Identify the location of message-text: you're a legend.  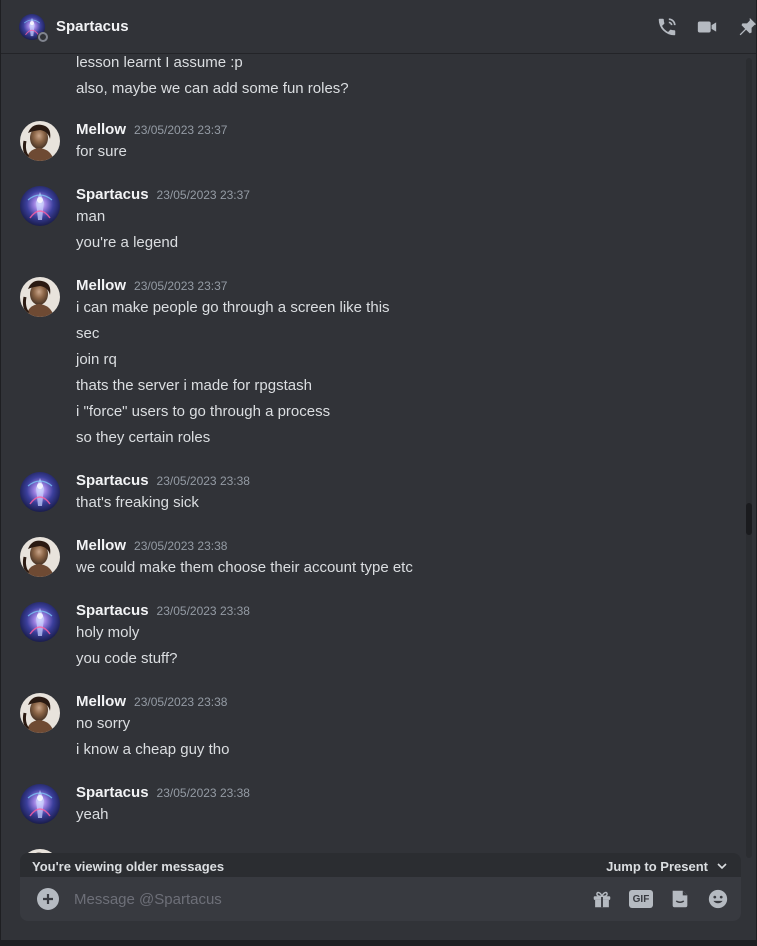
(127, 242).